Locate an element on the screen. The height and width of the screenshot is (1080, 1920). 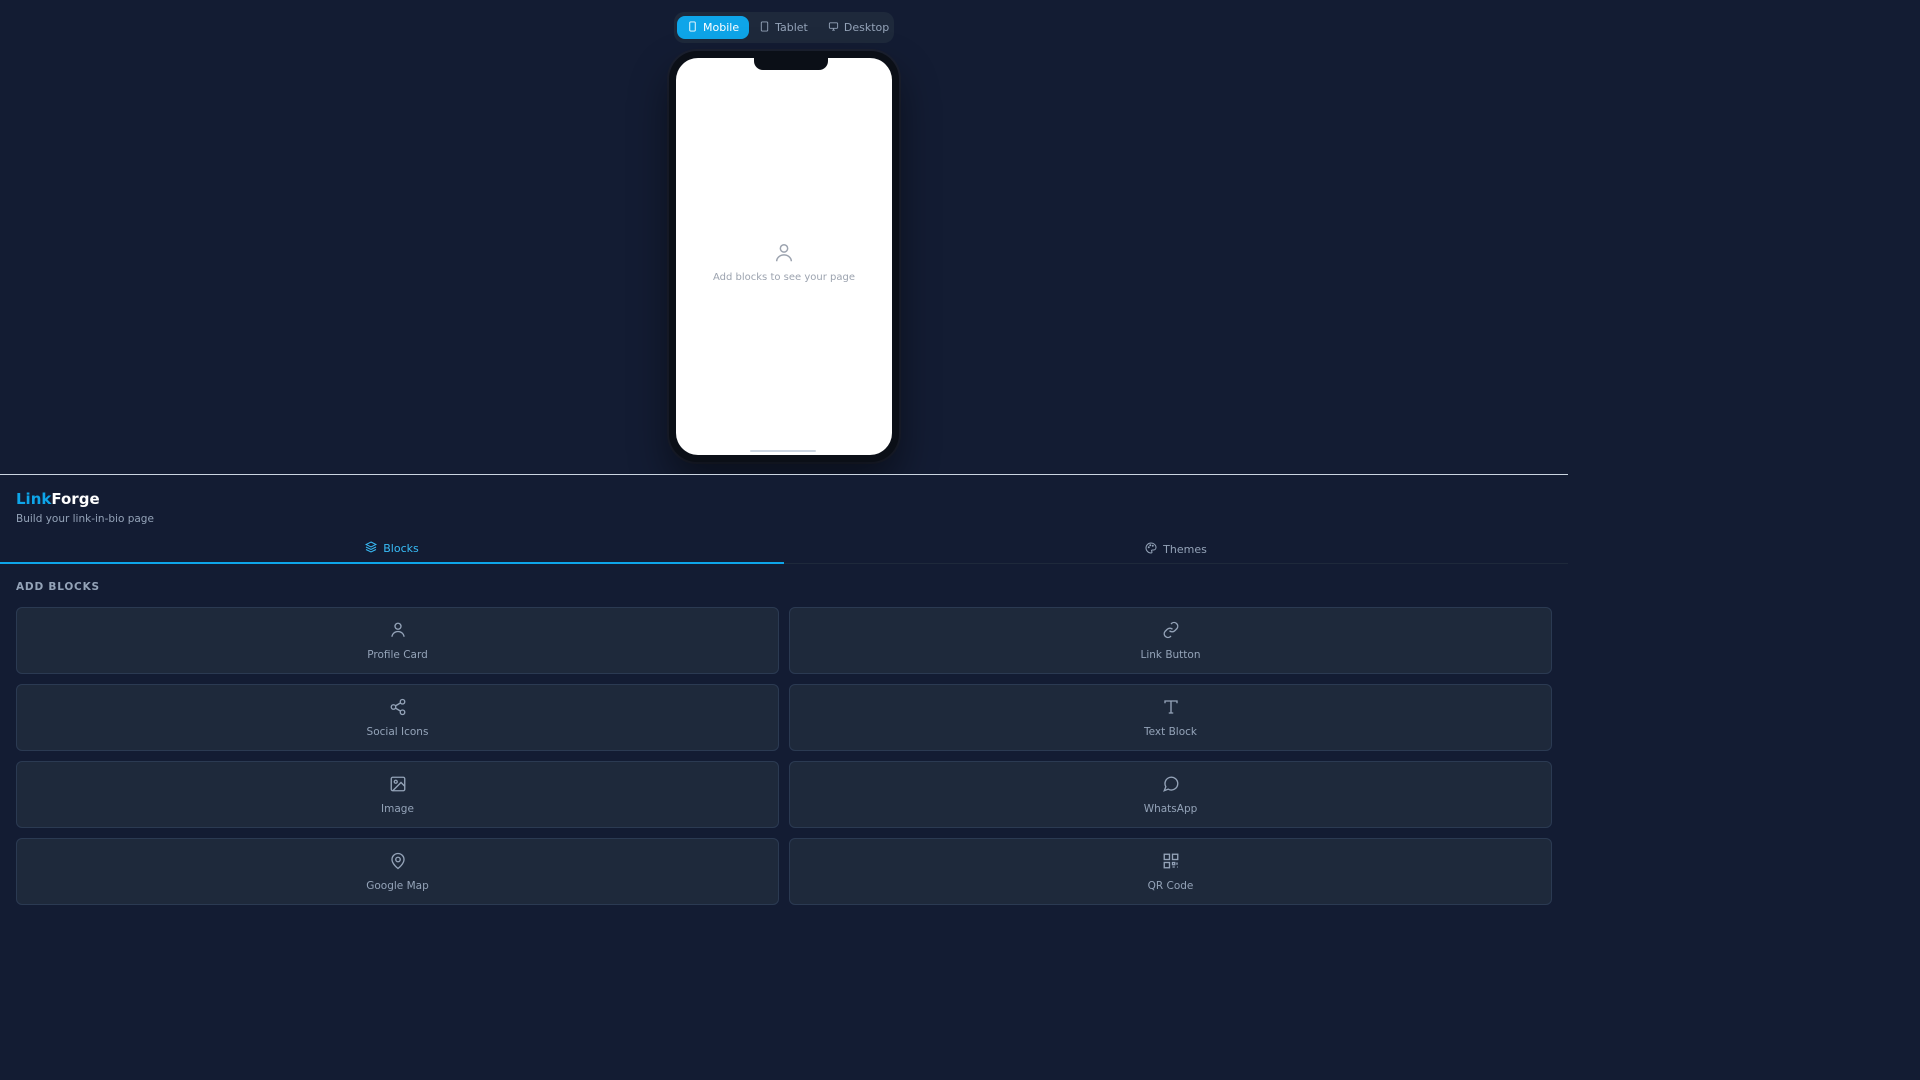
add-qr-code-button: QR Code is located at coordinates (1170, 871).